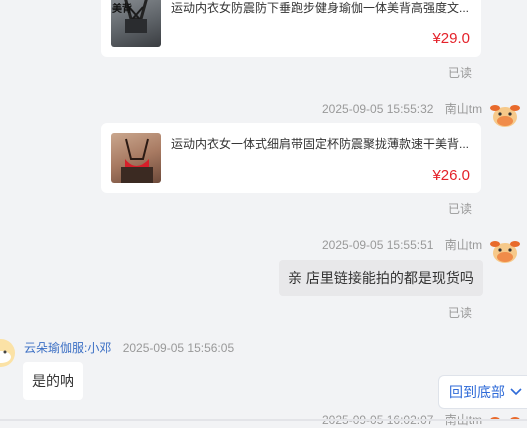 The image size is (527, 428). What do you see at coordinates (291, 158) in the screenshot?
I see `product-card: 运动内衣女一体式细肩带固定杯防震聚拢薄款速干美背... ¥26.0` at bounding box center [291, 158].